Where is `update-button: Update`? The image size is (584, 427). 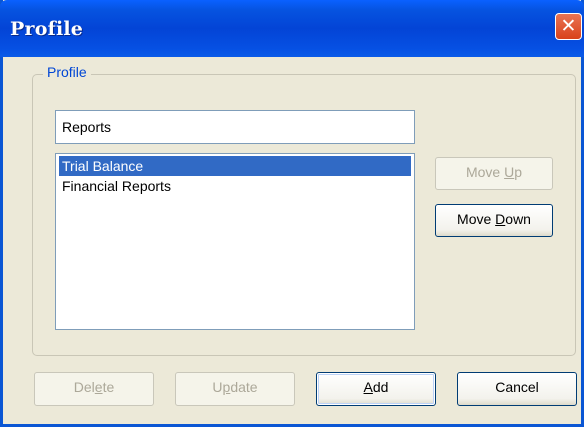 update-button: Update is located at coordinates (235, 389).